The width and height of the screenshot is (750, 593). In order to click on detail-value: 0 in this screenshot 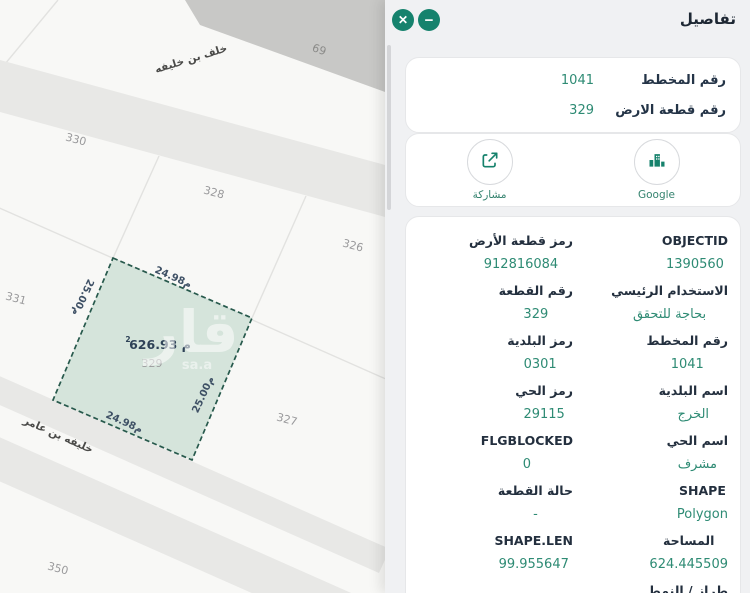, I will do `click(527, 464)`.